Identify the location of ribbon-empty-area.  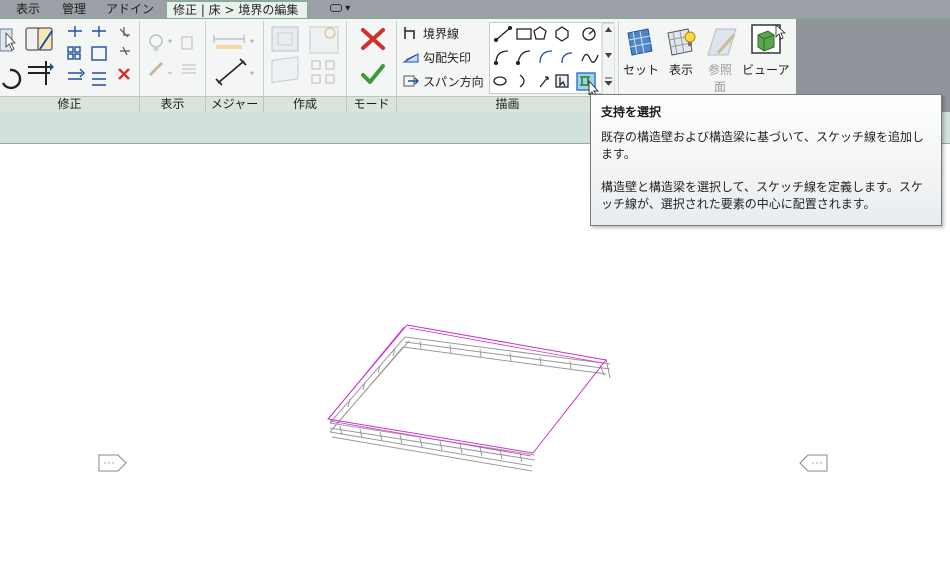
(873, 58).